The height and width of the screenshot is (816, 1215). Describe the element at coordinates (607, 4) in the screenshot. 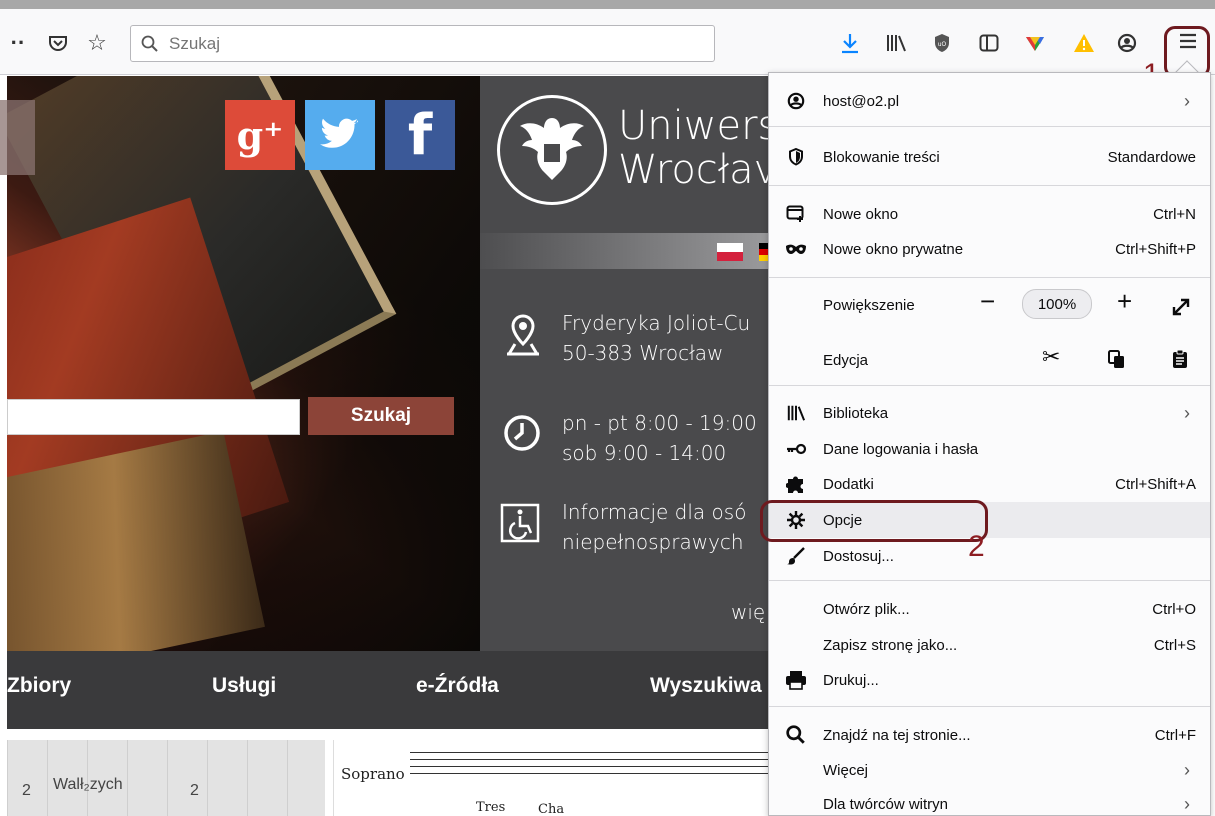

I see `window-top-strip` at that location.